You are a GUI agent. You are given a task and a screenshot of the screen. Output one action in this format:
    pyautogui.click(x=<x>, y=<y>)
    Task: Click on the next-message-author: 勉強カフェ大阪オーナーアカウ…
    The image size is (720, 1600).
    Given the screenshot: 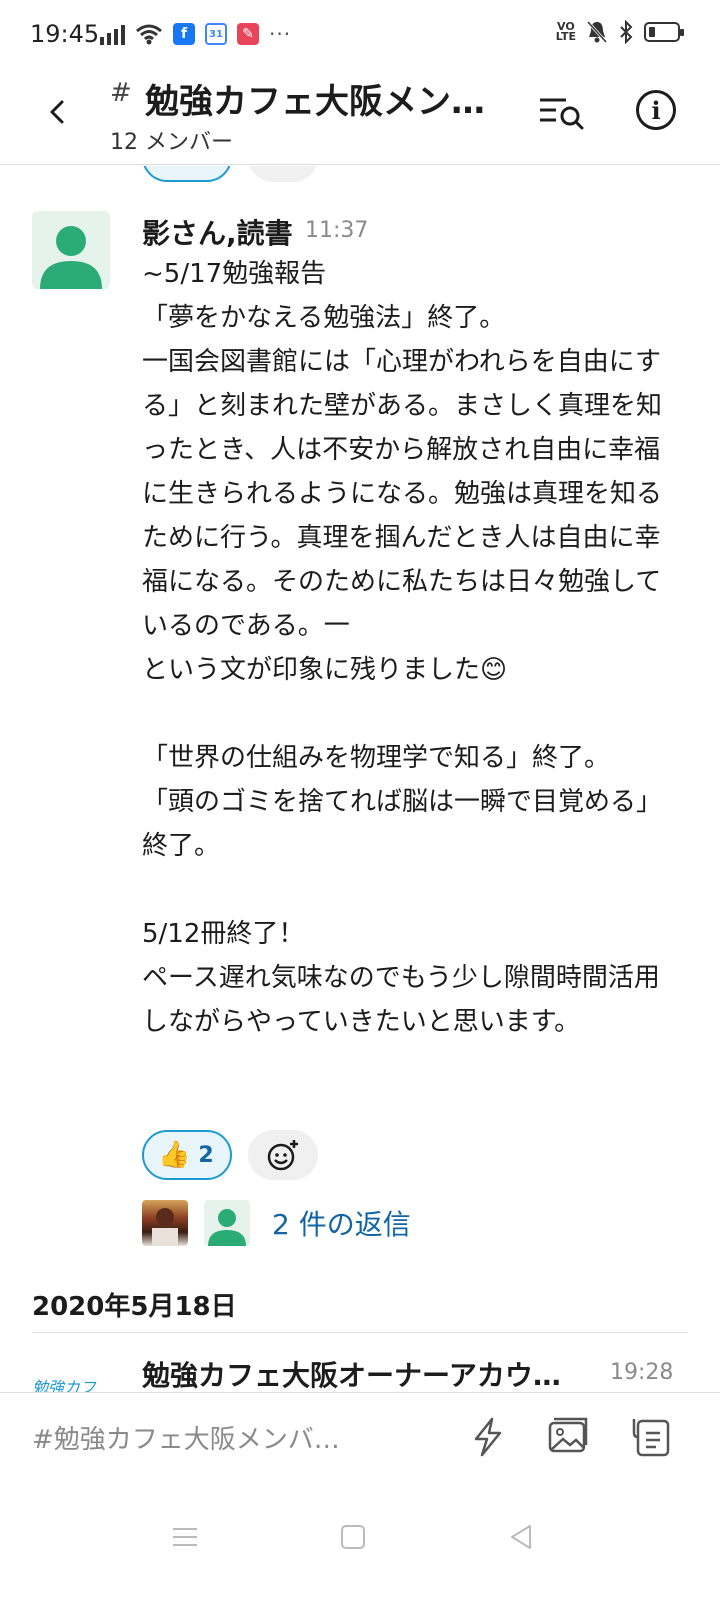 What is the action you would take?
    pyautogui.click(x=351, y=1373)
    